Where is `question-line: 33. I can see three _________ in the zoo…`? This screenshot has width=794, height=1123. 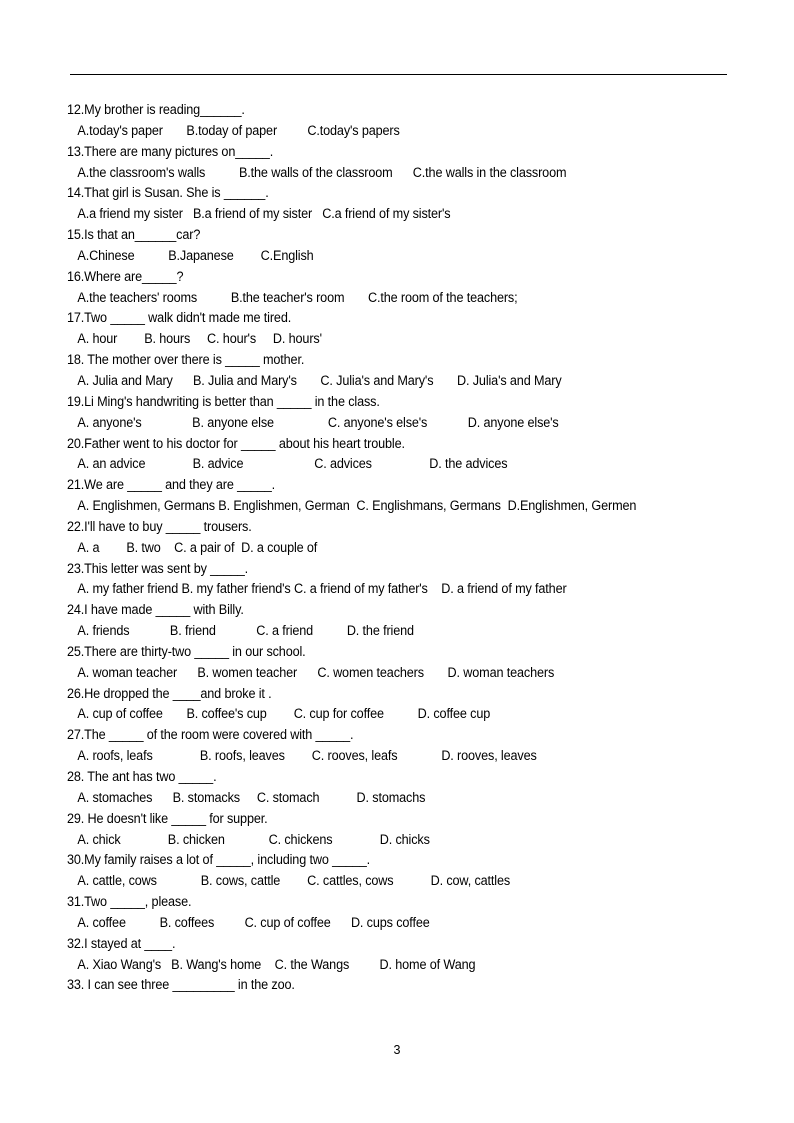
question-line: 33. I can see three _________ in the zoo… is located at coordinates (181, 985).